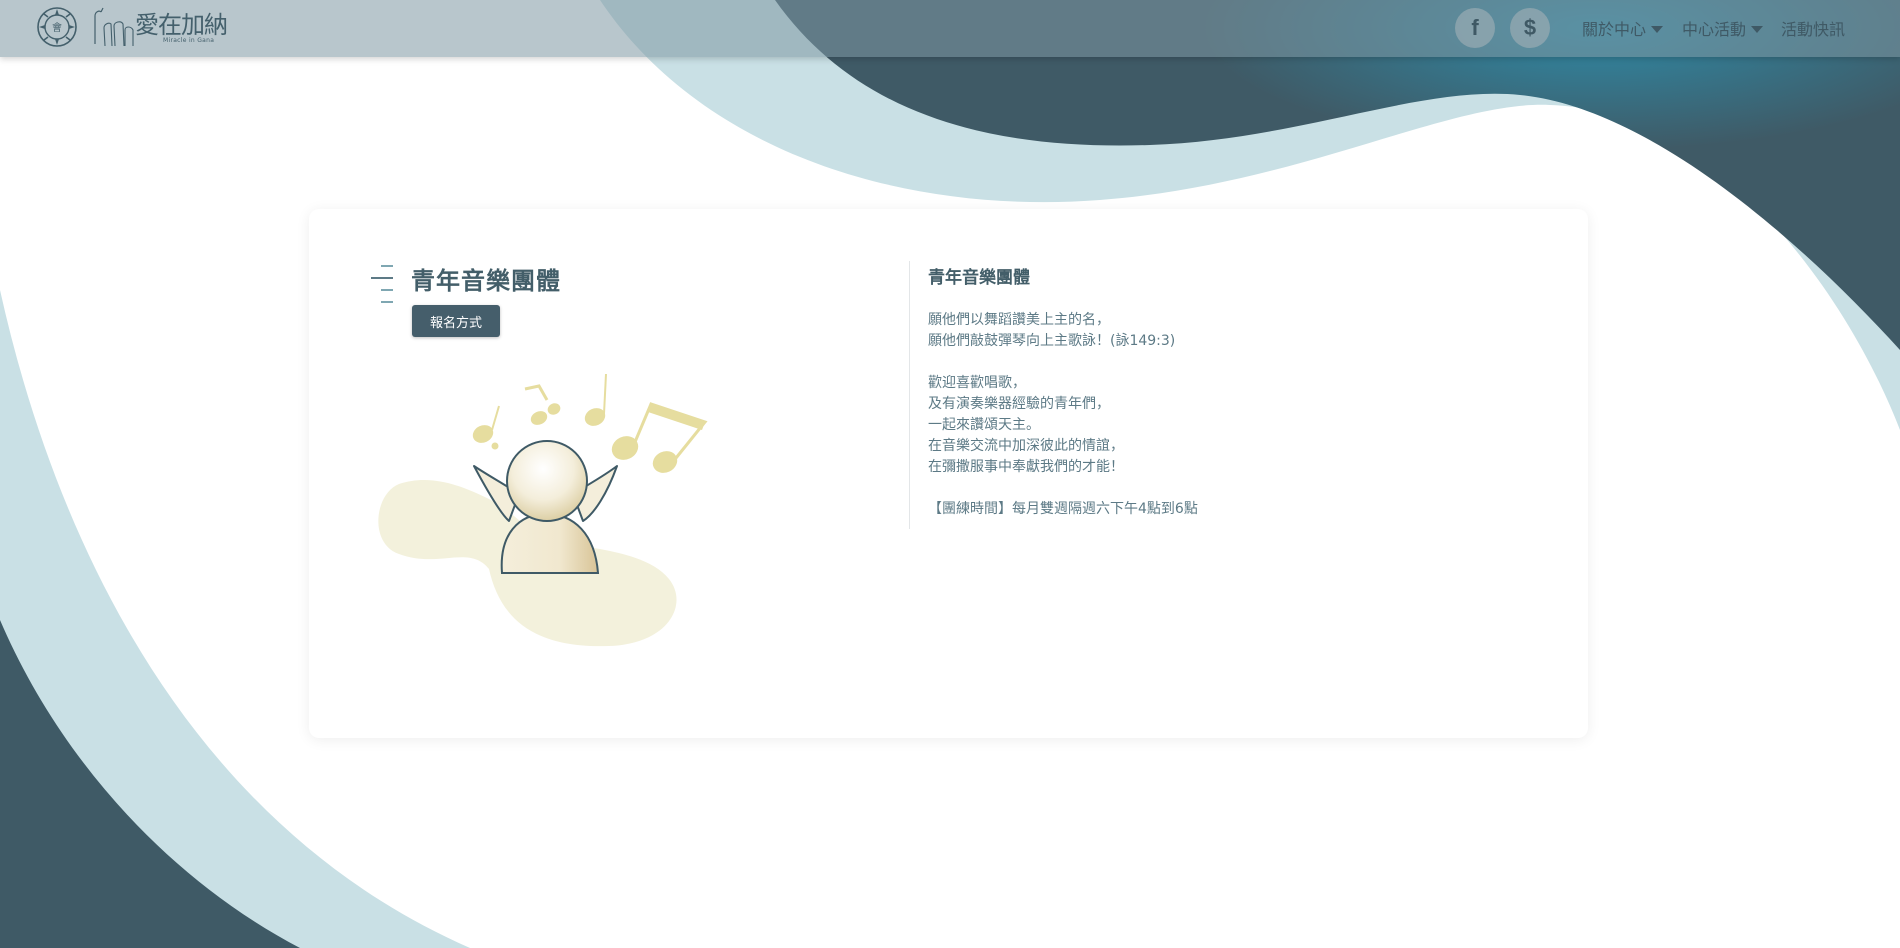  I want to click on nav-about-center: 關於中心, so click(1623, 28).